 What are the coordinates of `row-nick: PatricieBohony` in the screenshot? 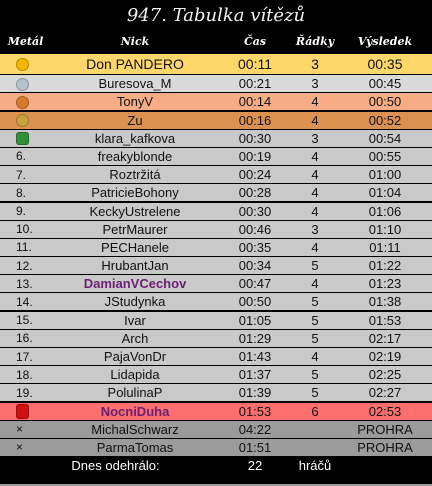 It's located at (135, 193).